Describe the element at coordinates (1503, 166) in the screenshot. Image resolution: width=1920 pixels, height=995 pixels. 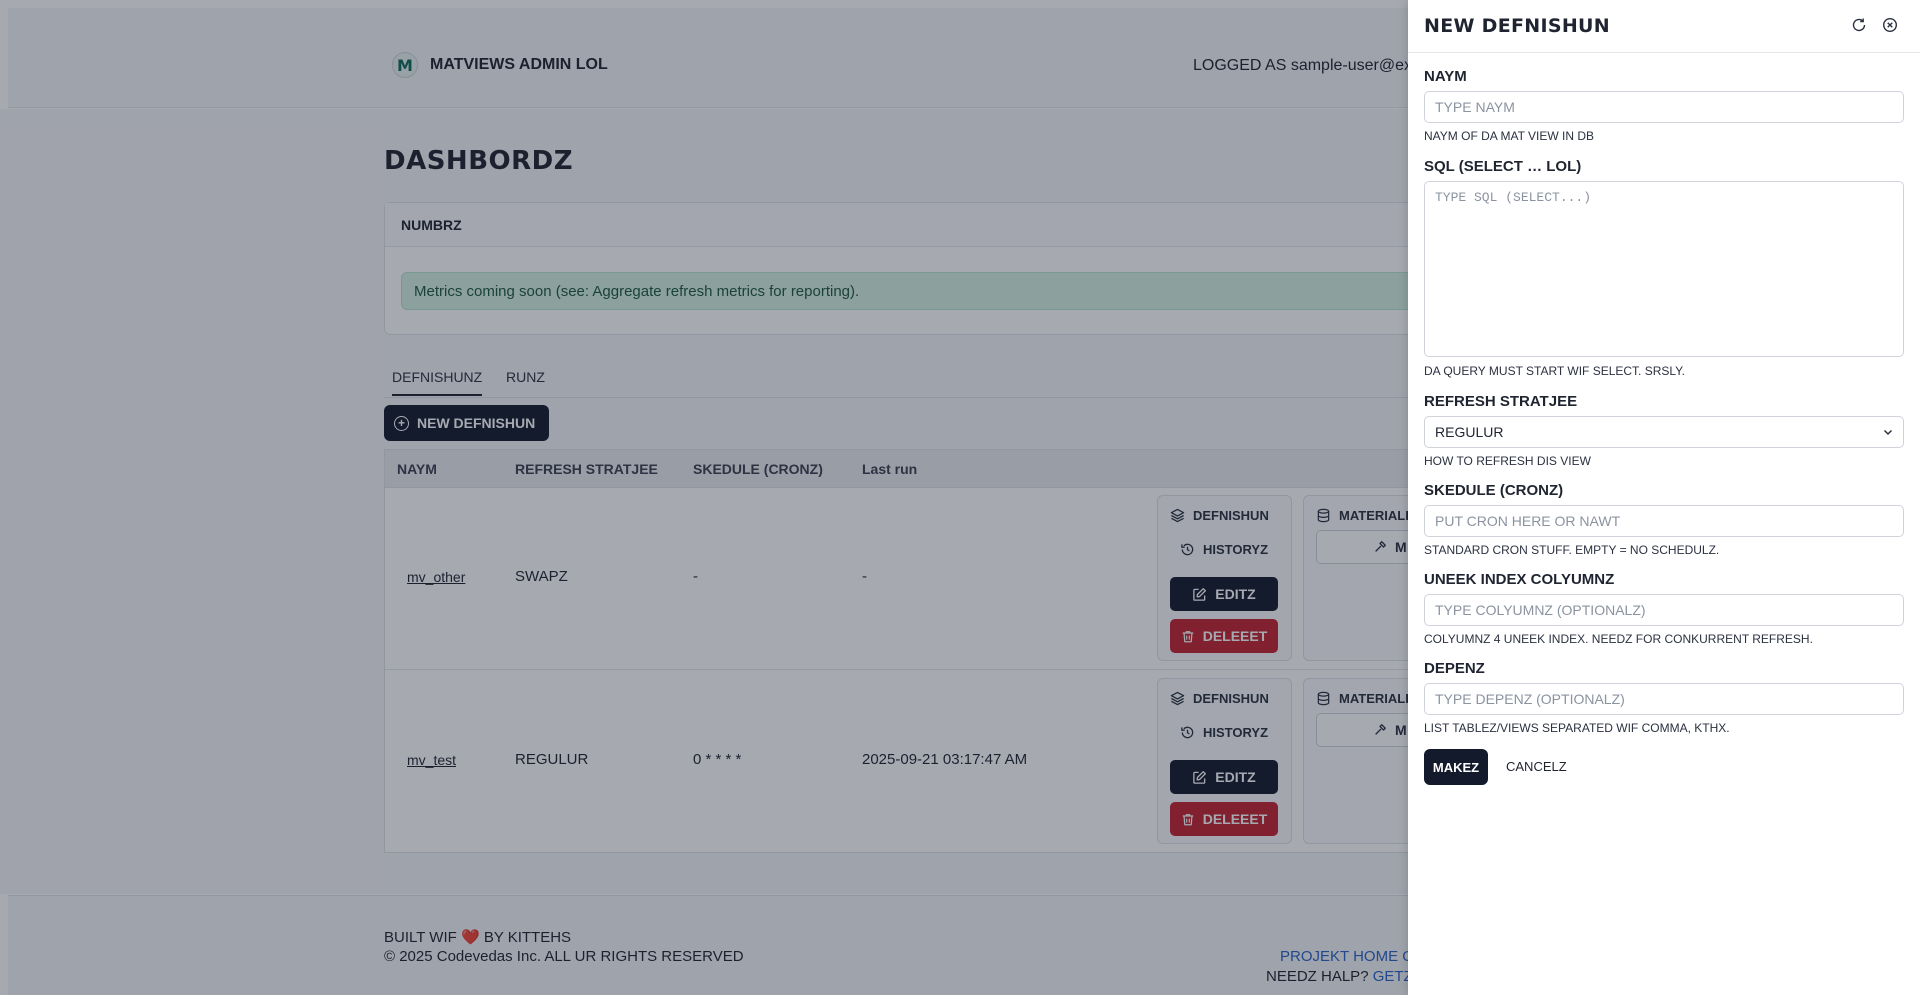
I see `sql-label: SQL (SELECT … LOL)` at that location.